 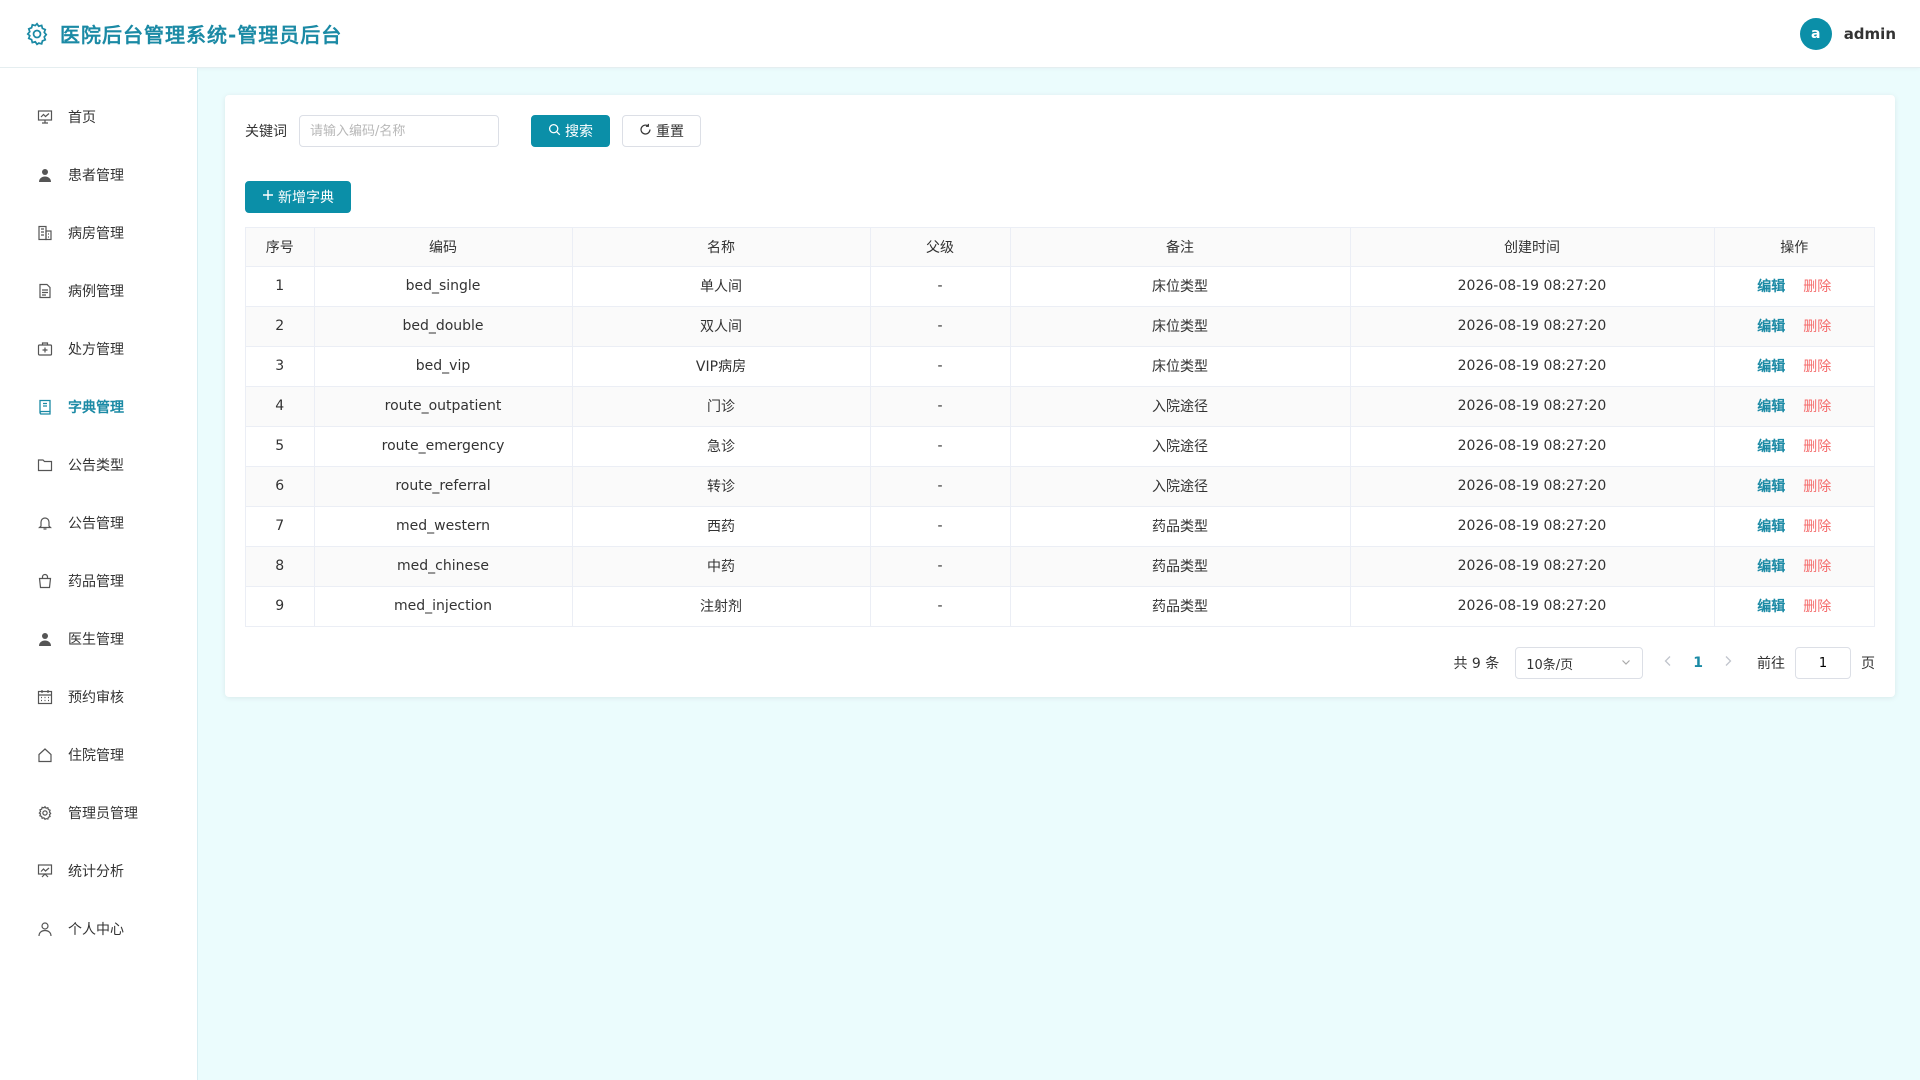 What do you see at coordinates (721, 606) in the screenshot?
I see `cell-name: 注射剂` at bounding box center [721, 606].